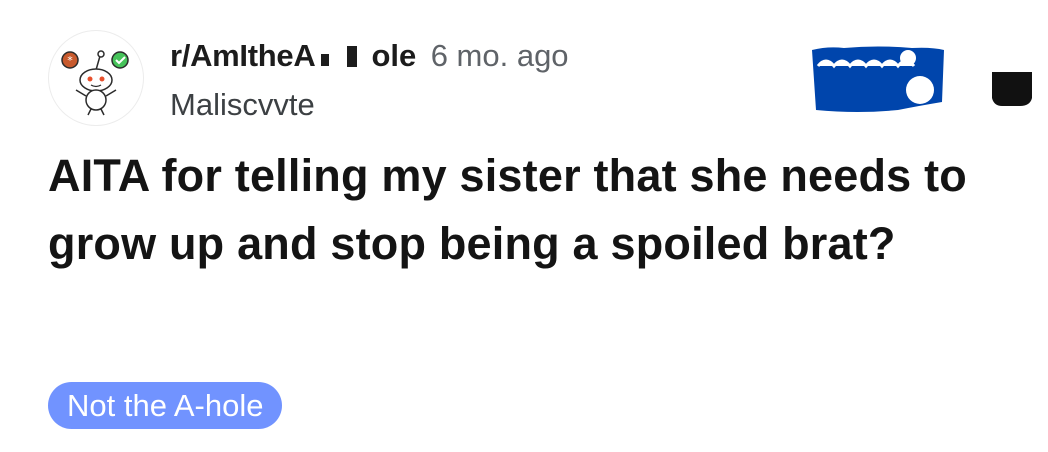  I want to click on overflow-menu-button, so click(1012, 89).